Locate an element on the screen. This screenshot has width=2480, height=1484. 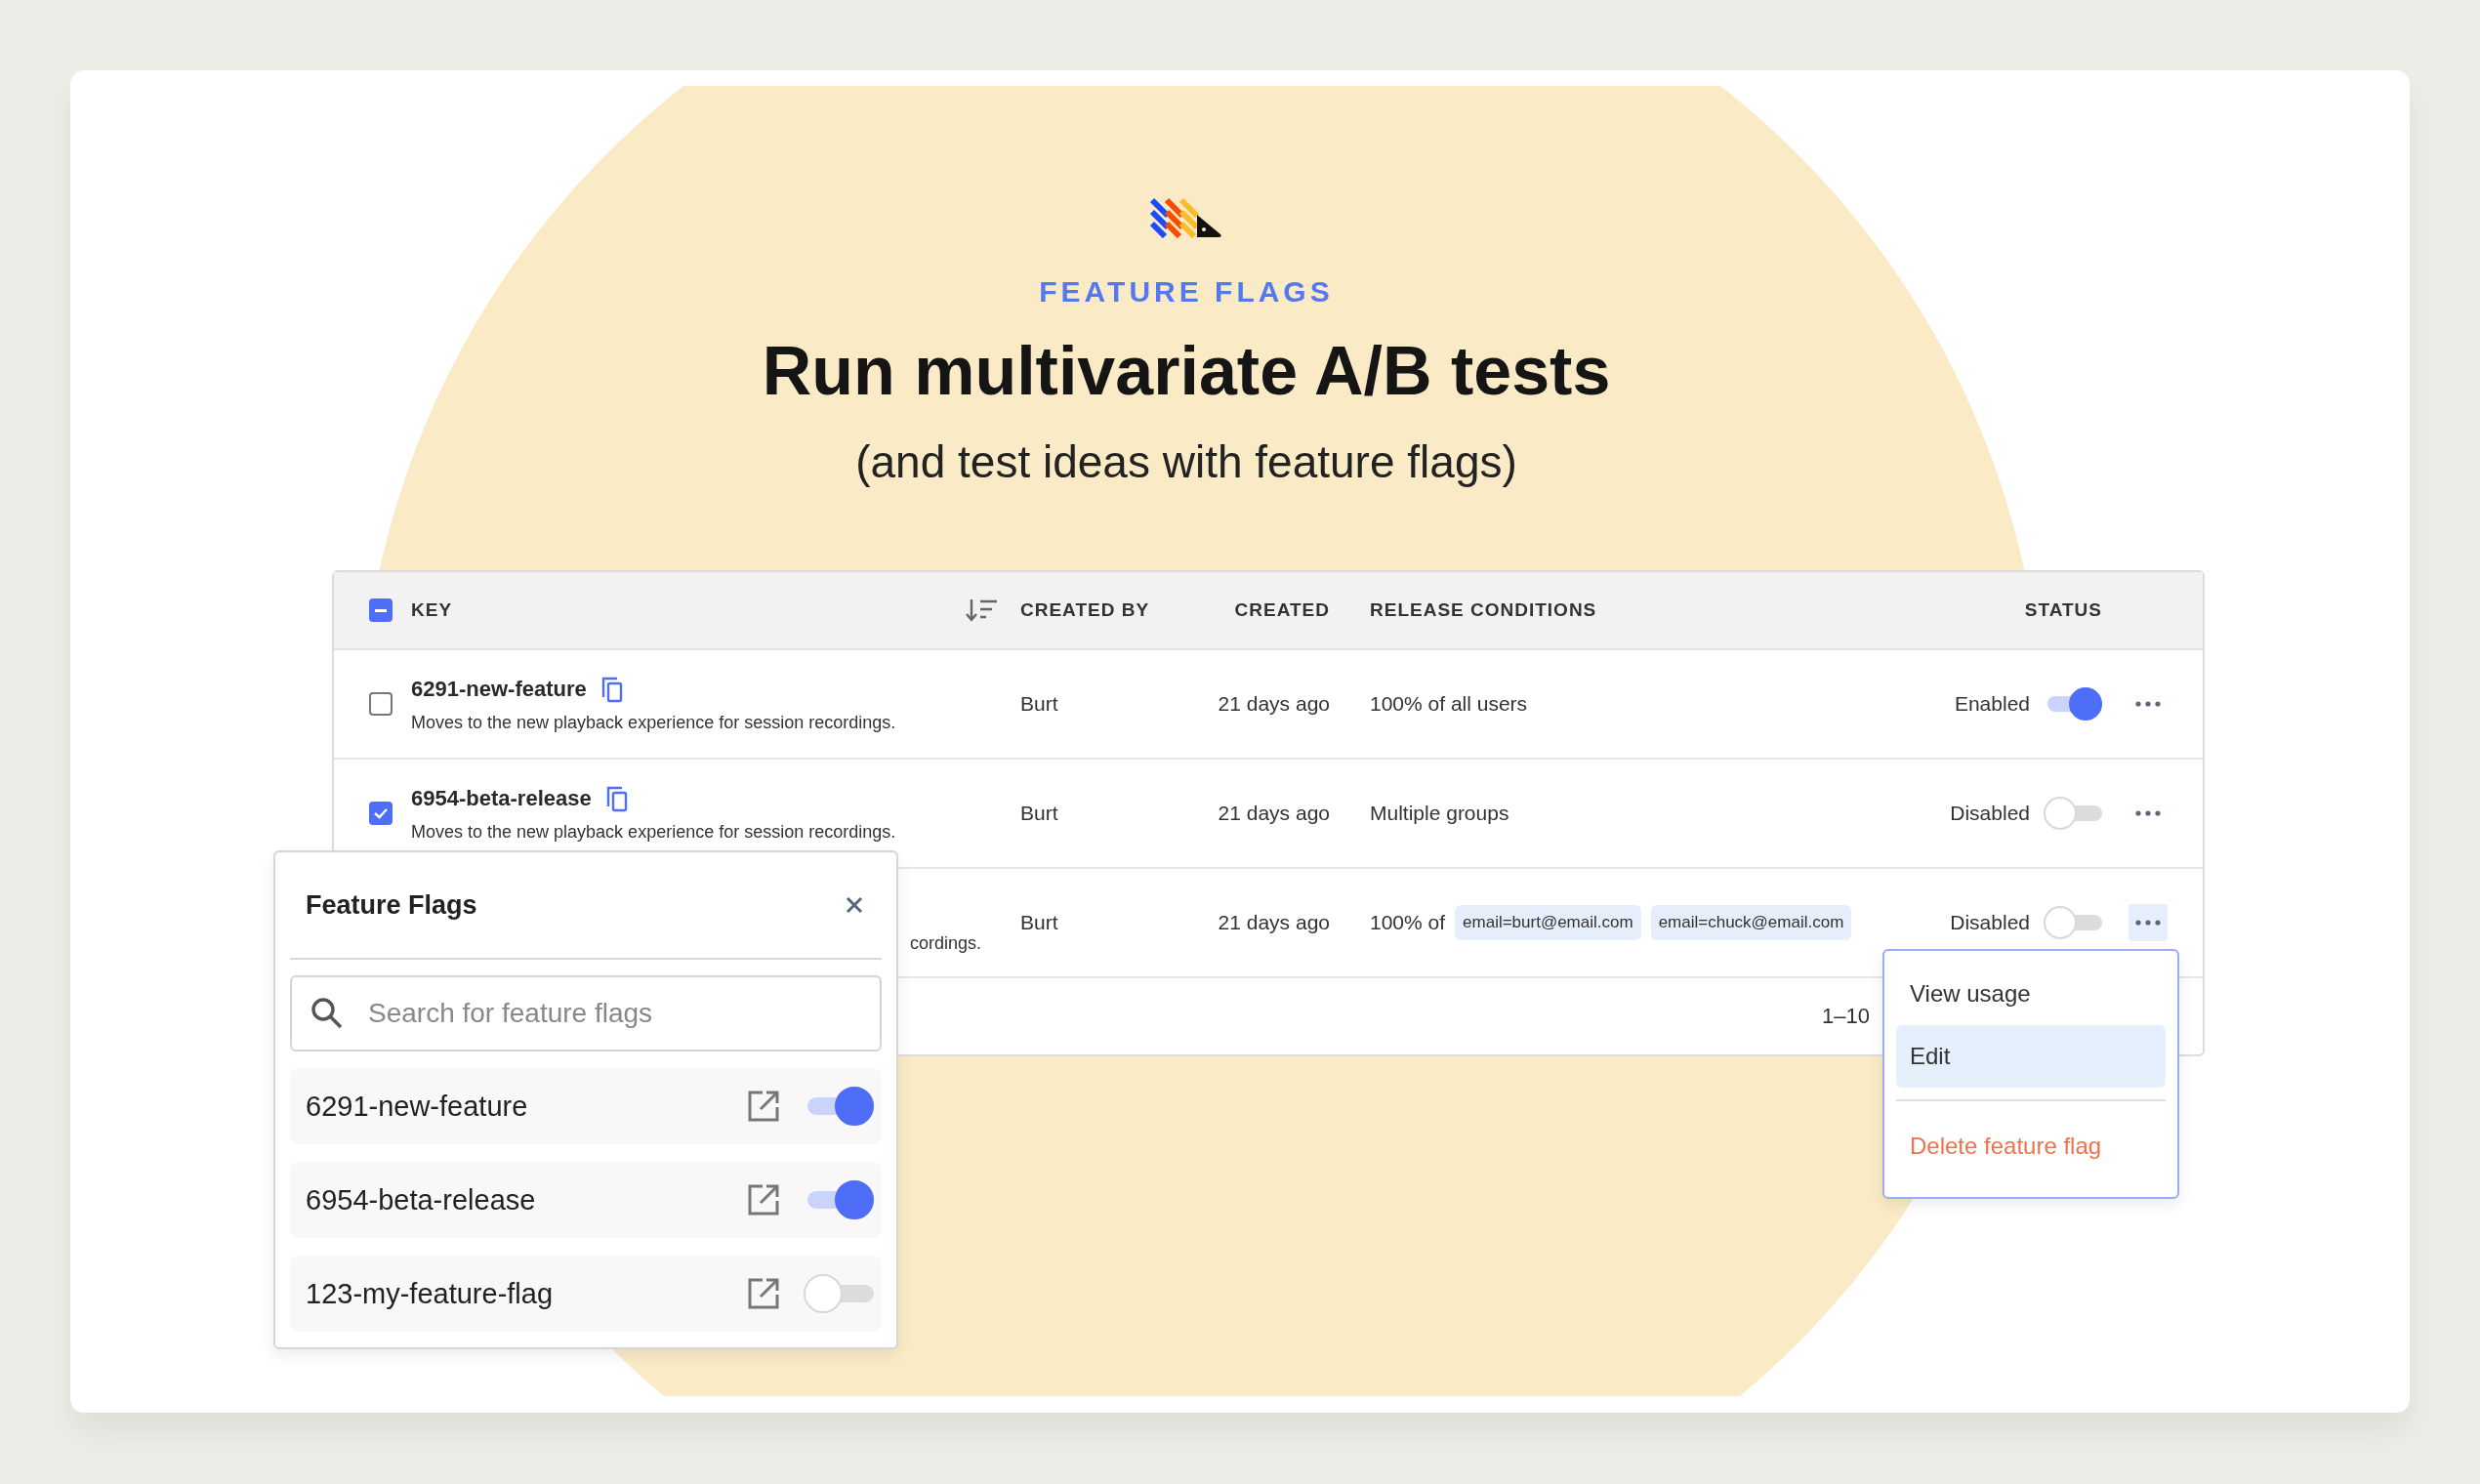
search-field: Search for feature flags is located at coordinates (586, 1013).